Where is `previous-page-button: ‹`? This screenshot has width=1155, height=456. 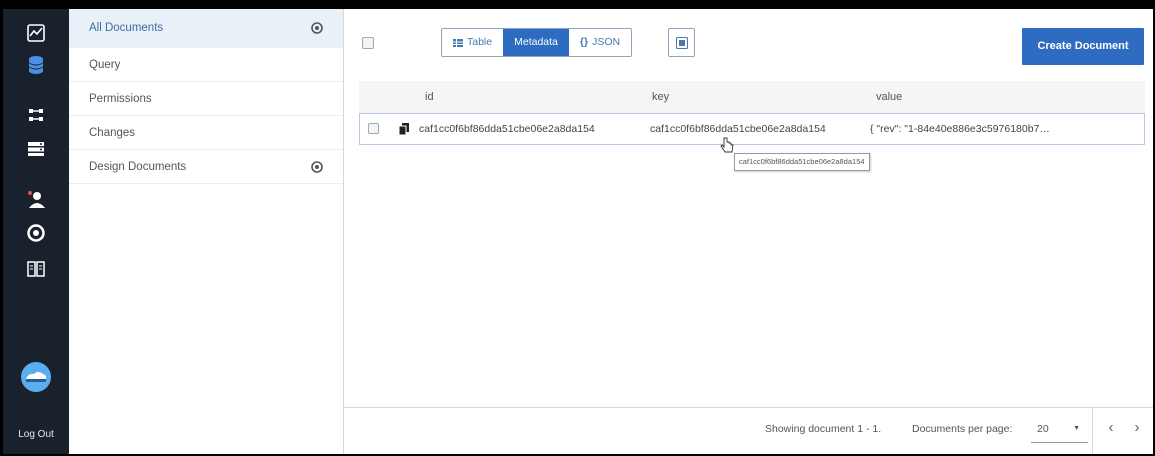
previous-page-button: ‹ is located at coordinates (1111, 428).